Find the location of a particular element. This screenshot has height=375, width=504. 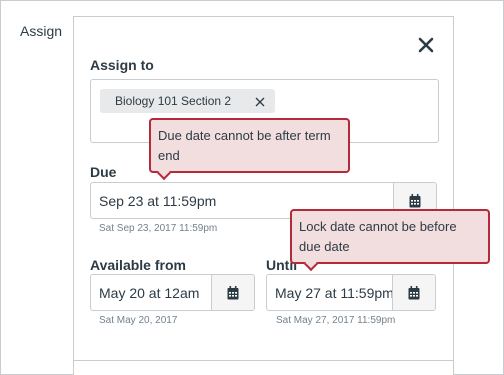

due-date-error-tooltip: Due date cannot be after term end is located at coordinates (249, 149).